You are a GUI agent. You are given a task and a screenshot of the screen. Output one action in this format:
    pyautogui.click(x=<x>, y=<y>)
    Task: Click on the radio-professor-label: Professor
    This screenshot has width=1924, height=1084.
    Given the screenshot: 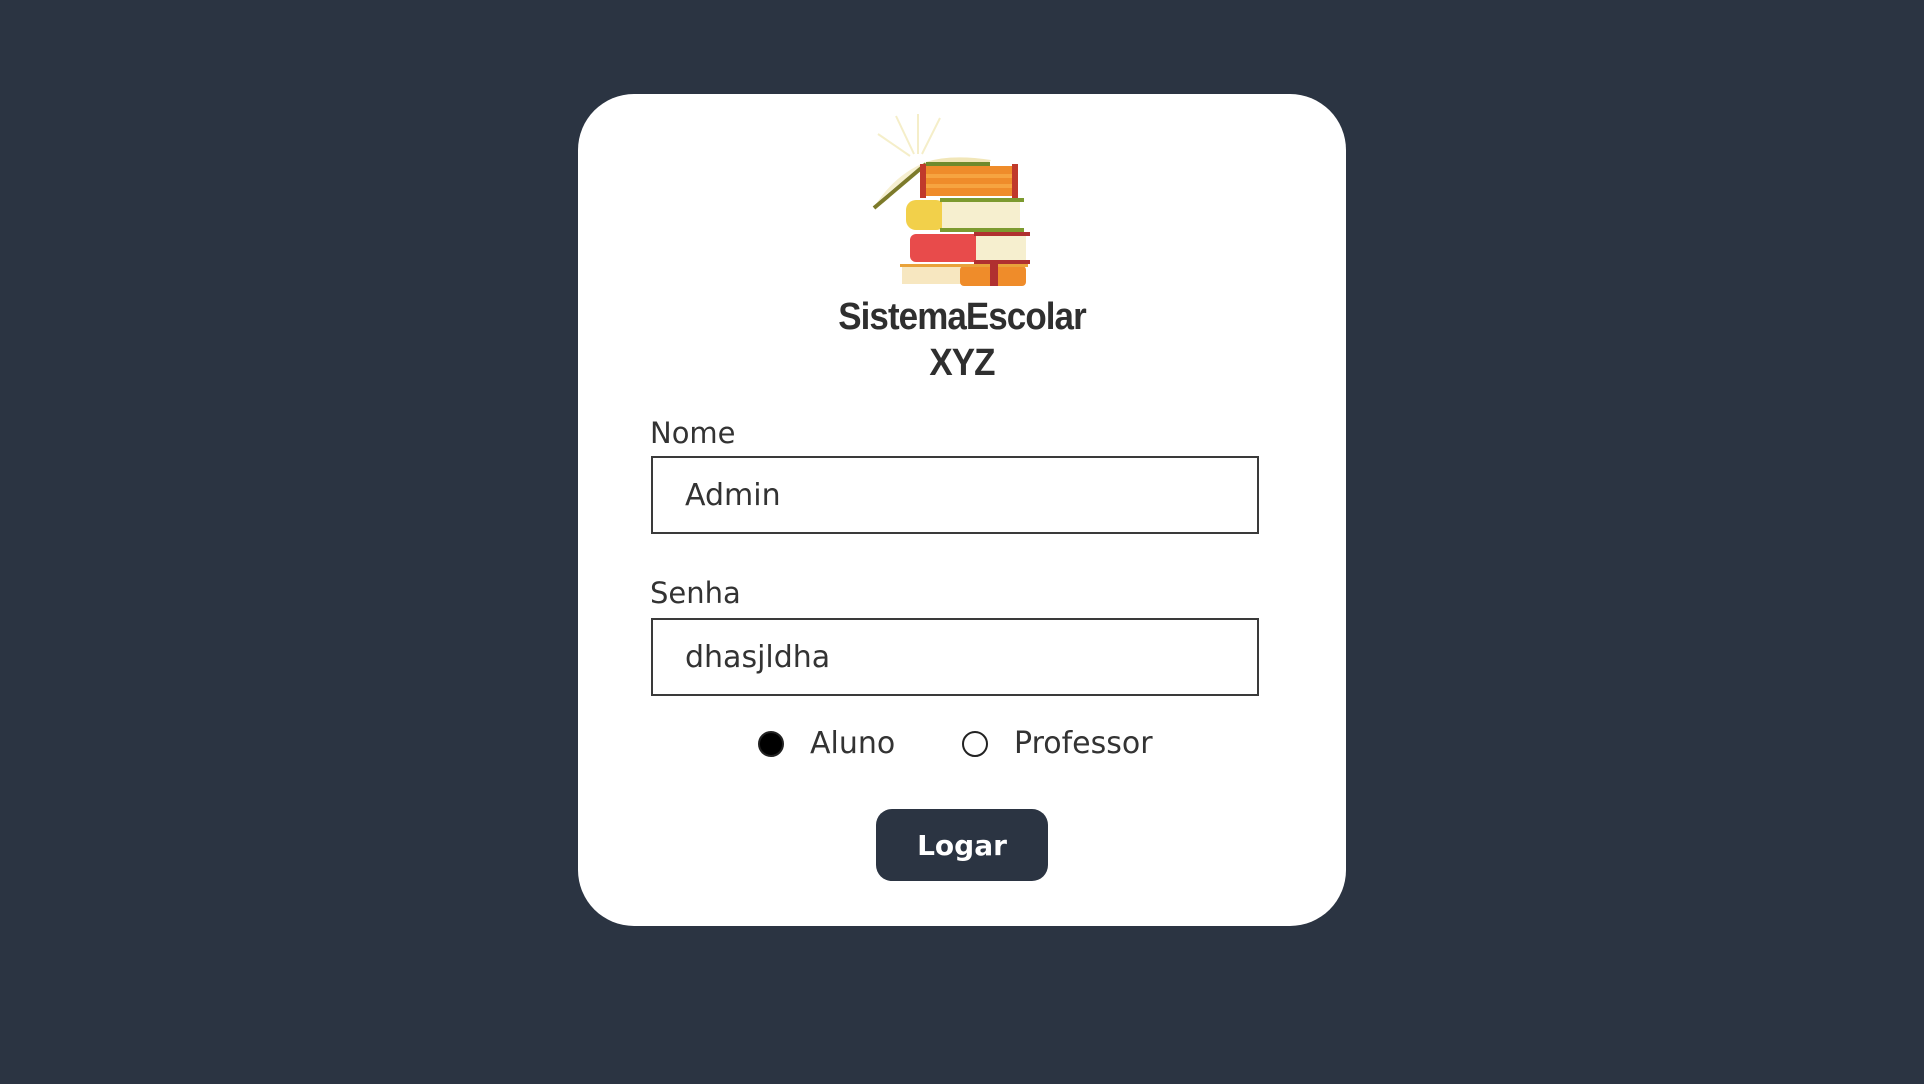 What is the action you would take?
    pyautogui.click(x=1083, y=743)
    